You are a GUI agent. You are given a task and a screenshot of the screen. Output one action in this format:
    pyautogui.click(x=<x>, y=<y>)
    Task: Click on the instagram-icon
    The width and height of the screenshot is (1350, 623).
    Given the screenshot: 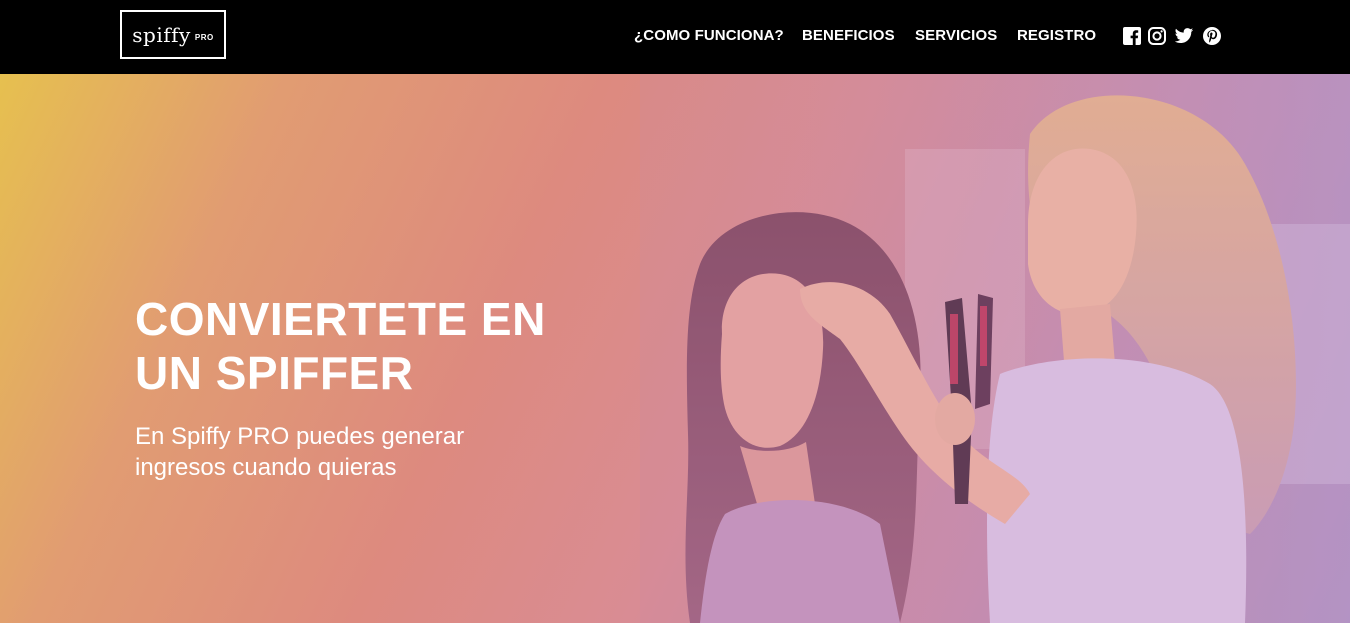 What is the action you would take?
    pyautogui.click(x=1157, y=36)
    